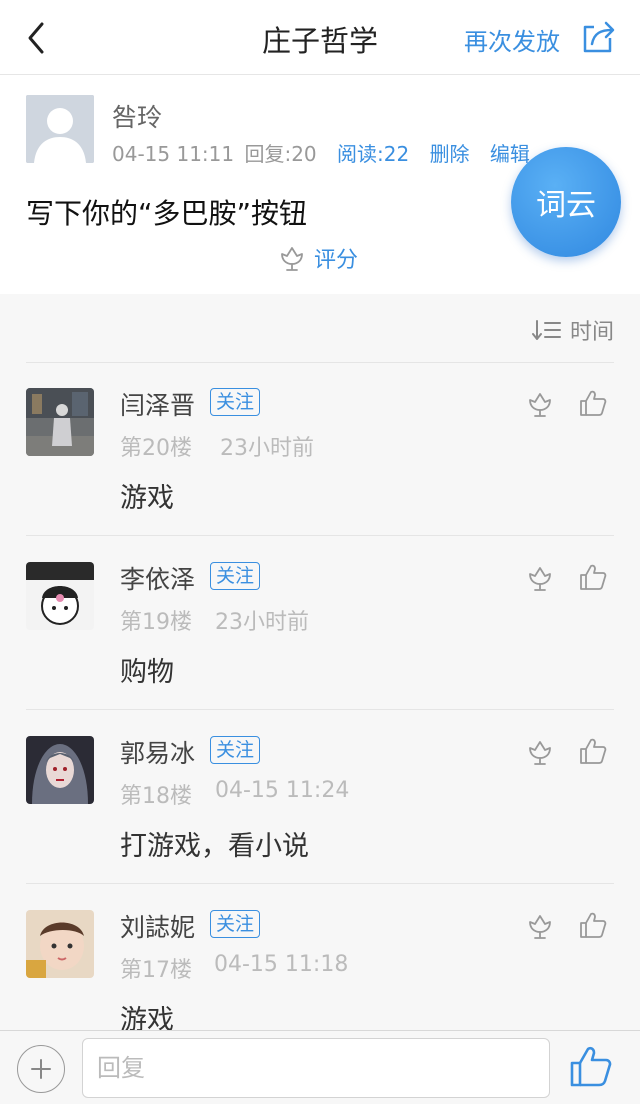 The image size is (640, 1104). What do you see at coordinates (156, 622) in the screenshot?
I see `floor-number: 第19楼` at bounding box center [156, 622].